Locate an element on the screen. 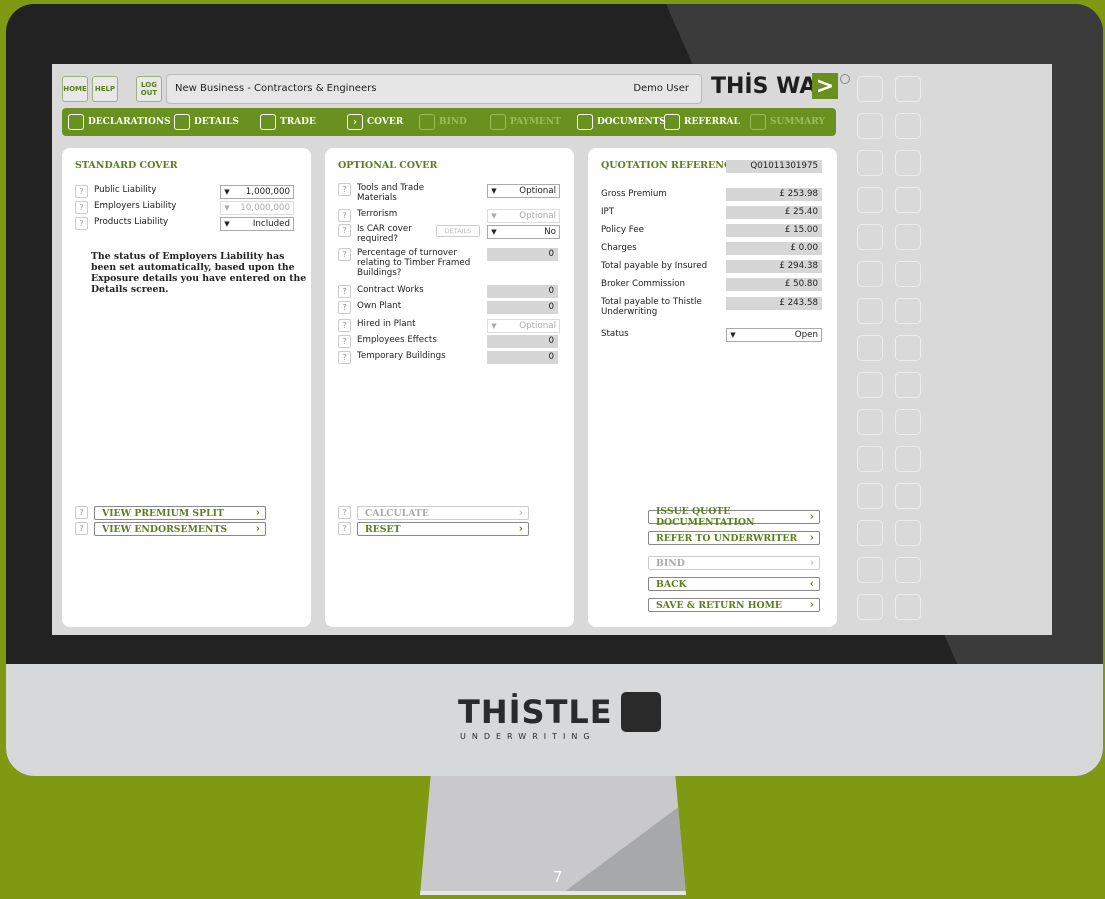 The image size is (1105, 899). select-value: Optional is located at coordinates (537, 216).